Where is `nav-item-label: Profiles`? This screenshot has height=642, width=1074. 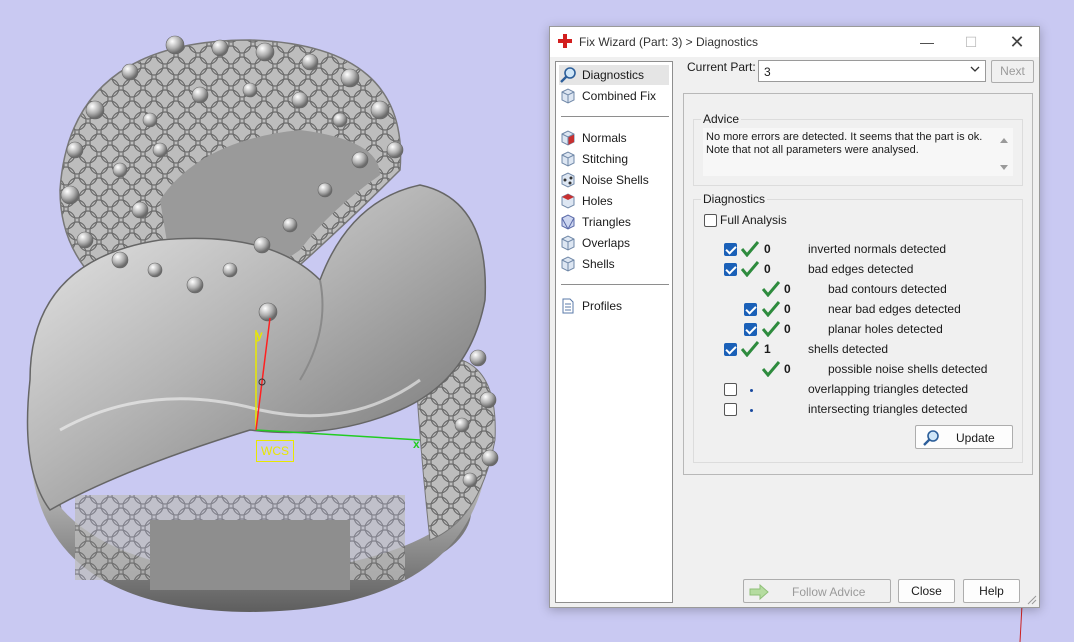 nav-item-label: Profiles is located at coordinates (602, 306).